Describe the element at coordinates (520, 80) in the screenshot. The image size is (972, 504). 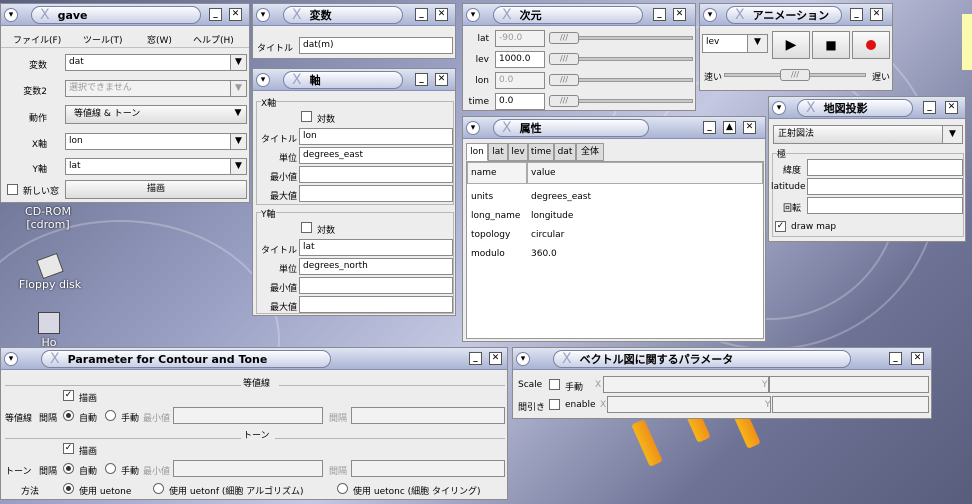
I see `dim-lon-input: 0.0` at that location.